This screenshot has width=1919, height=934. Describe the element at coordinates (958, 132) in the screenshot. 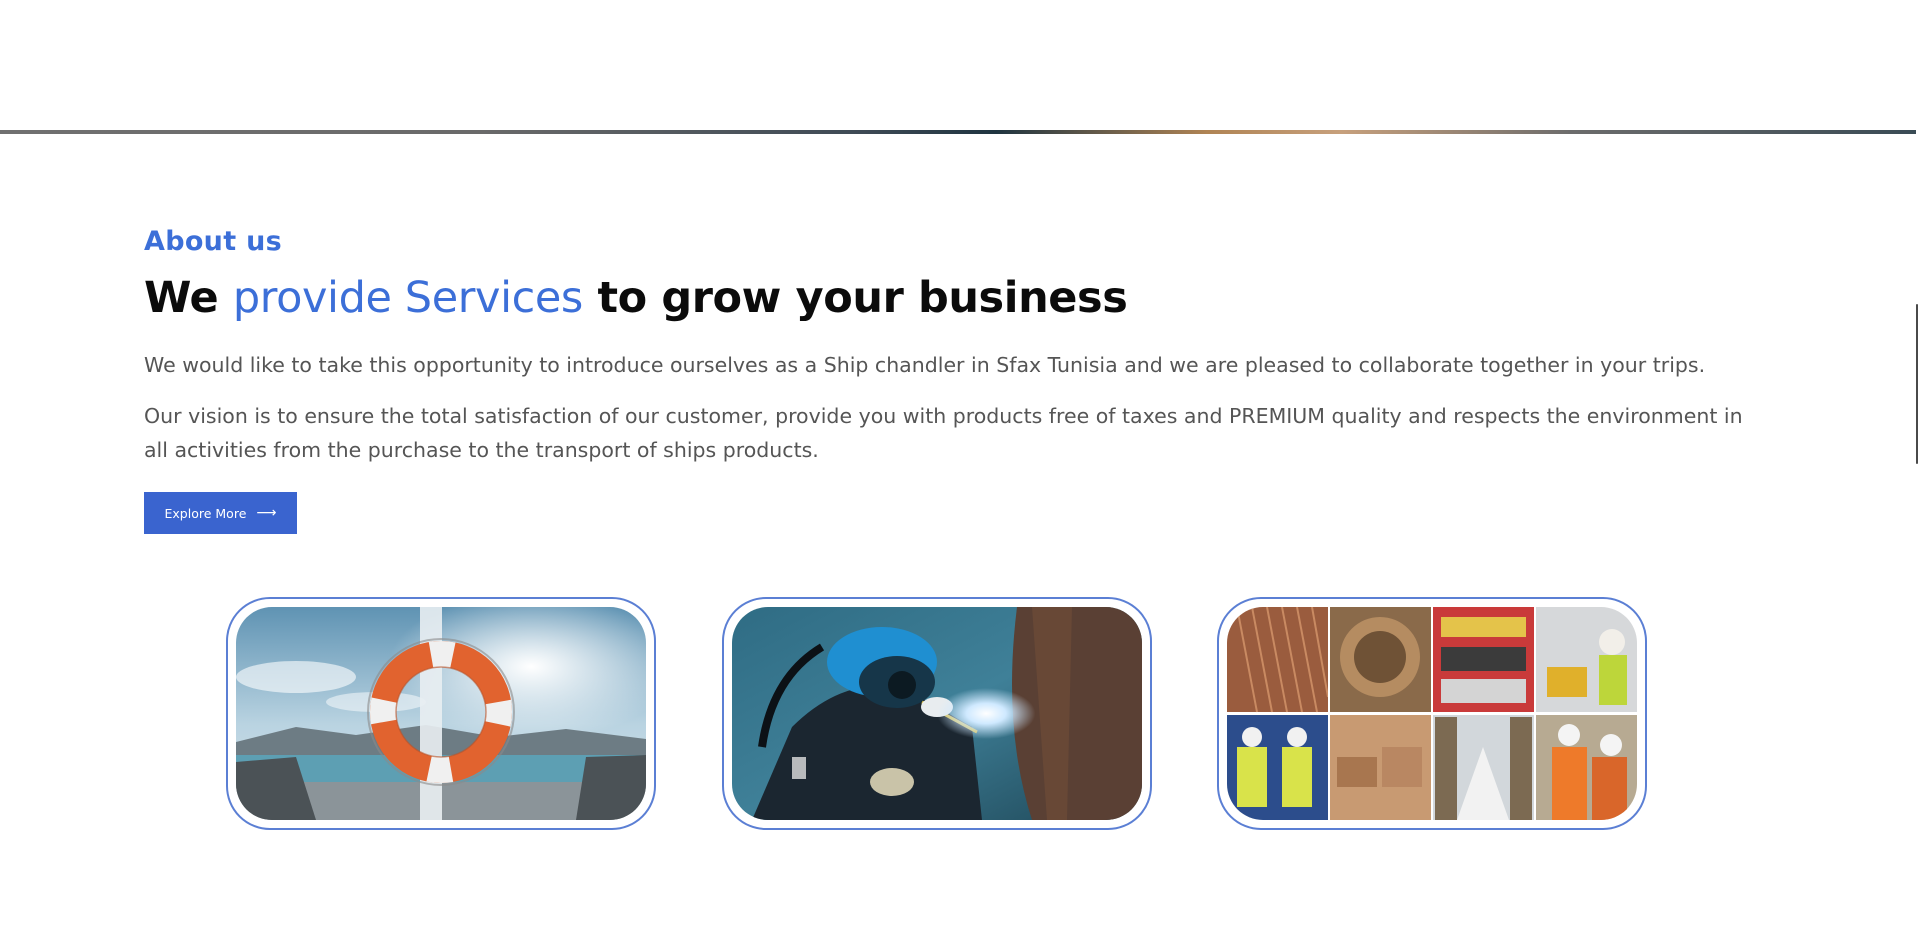

I see `banner-bottom-edge` at that location.